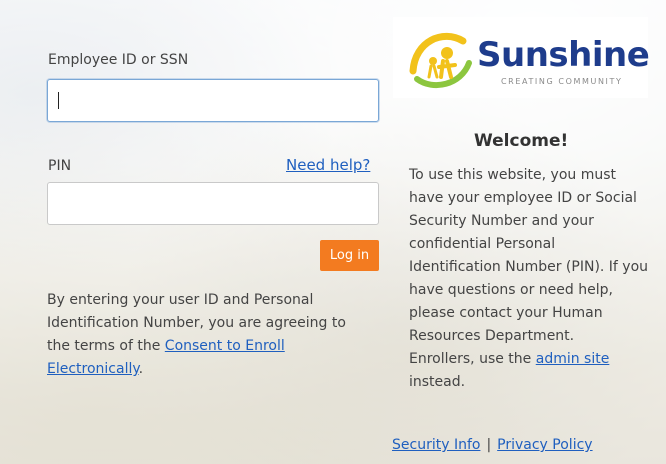 Image resolution: width=666 pixels, height=464 pixels. I want to click on enrollers-text-end: instead., so click(437, 382).